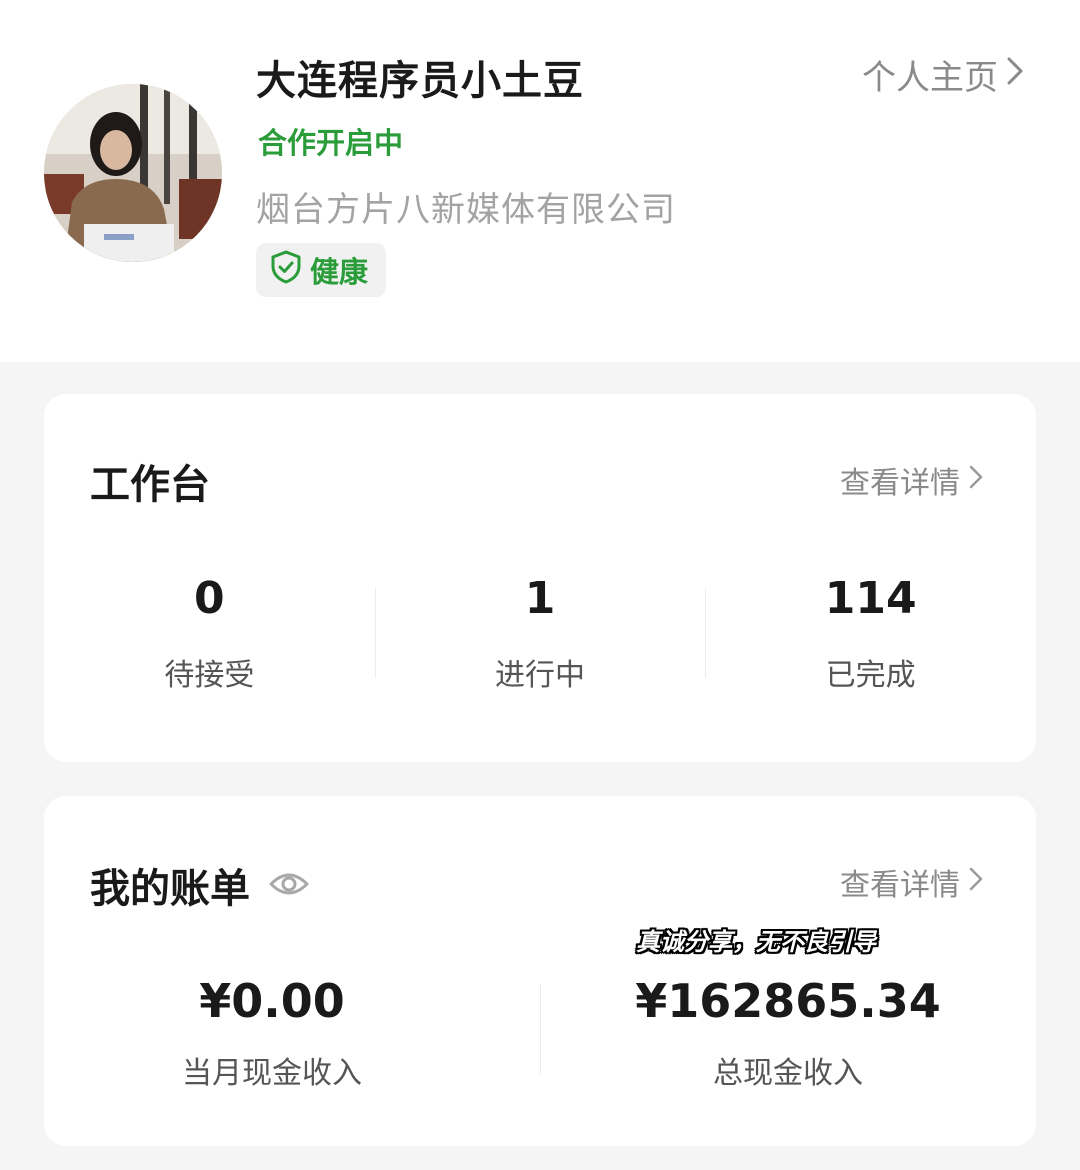 Image resolution: width=1080 pixels, height=1170 pixels. What do you see at coordinates (540, 675) in the screenshot?
I see `stat-label: 进行中` at bounding box center [540, 675].